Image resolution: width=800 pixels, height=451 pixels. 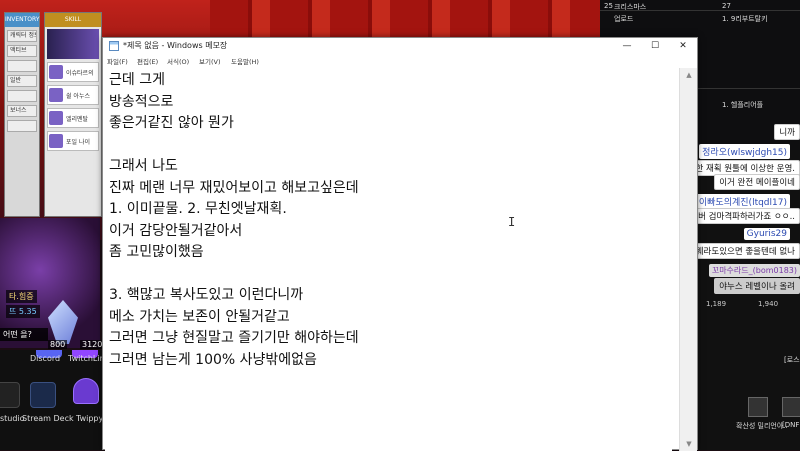 I want to click on skill-label: 포일 나이, so click(x=78, y=142).